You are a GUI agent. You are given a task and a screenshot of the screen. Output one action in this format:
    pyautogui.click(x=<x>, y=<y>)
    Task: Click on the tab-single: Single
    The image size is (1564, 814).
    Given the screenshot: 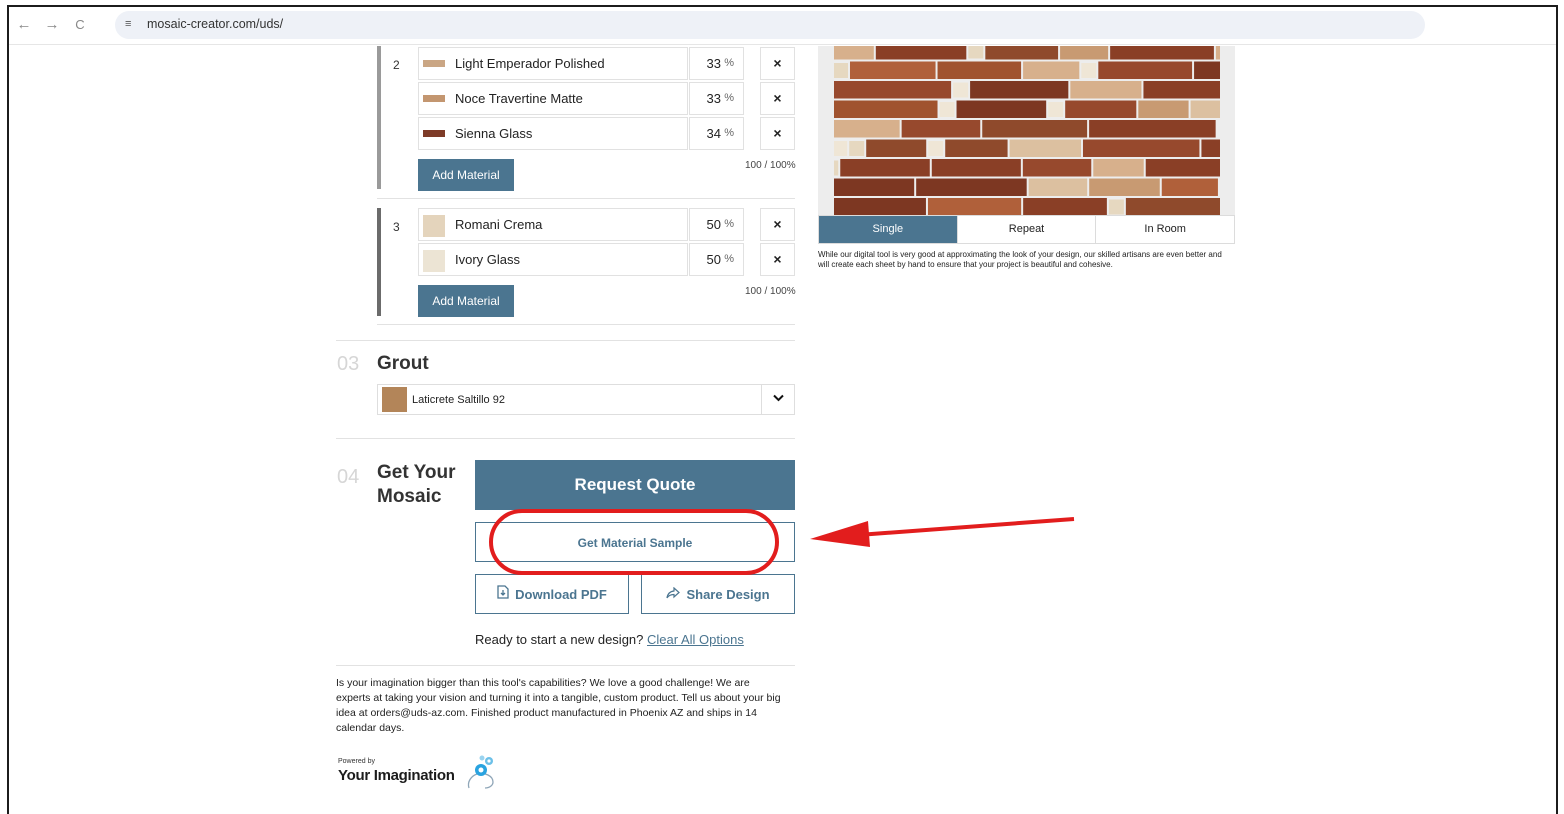 What is the action you would take?
    pyautogui.click(x=888, y=229)
    